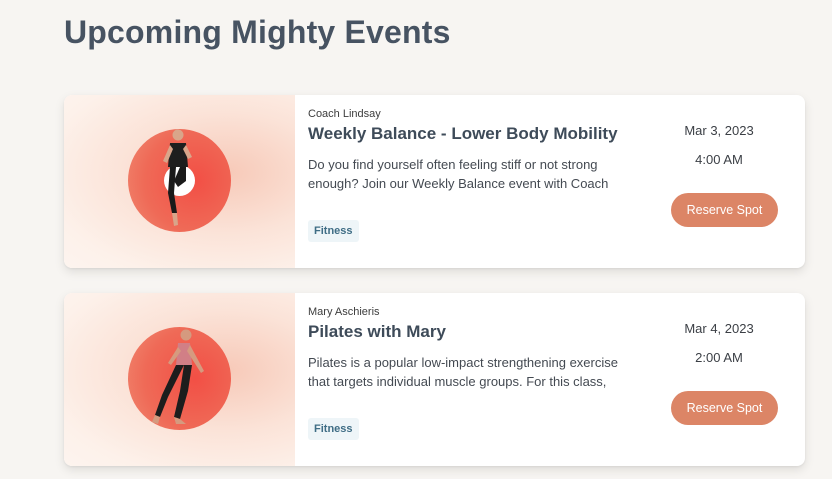 This screenshot has height=479, width=832. Describe the element at coordinates (377, 332) in the screenshot. I see `event-title: Pilates with Mary` at that location.